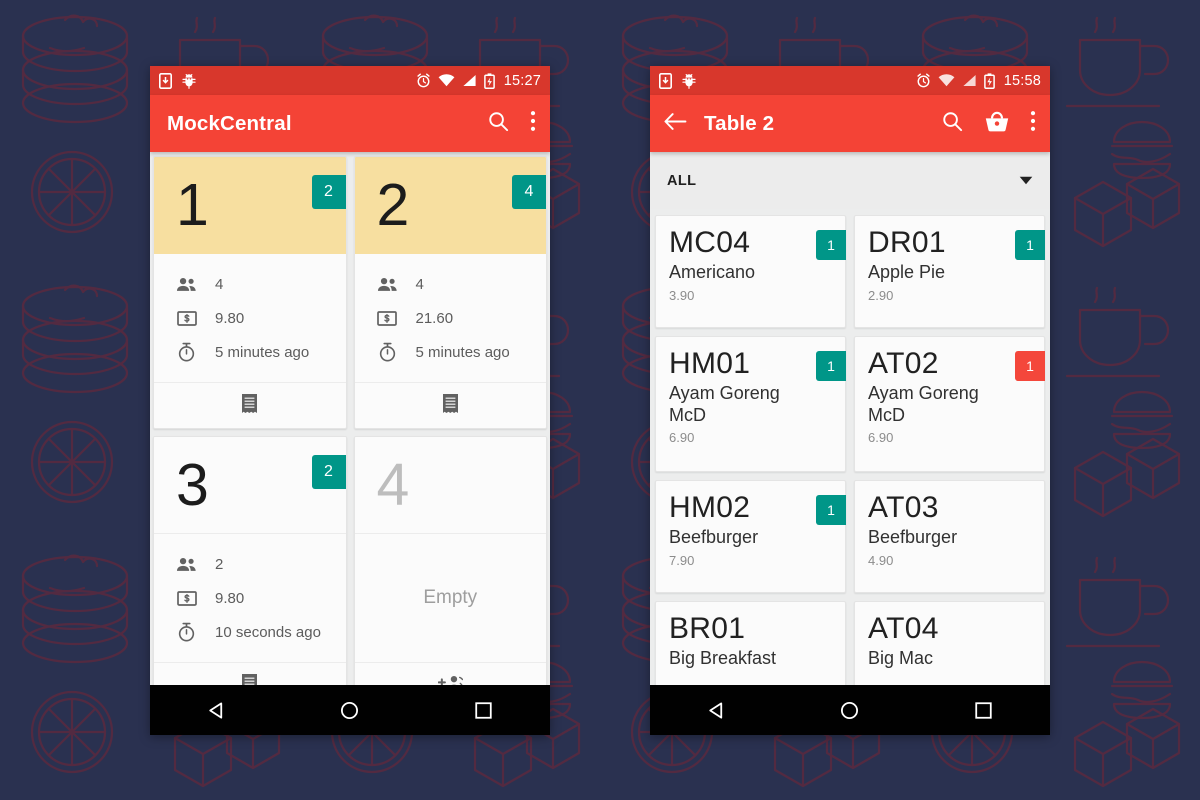  I want to click on status-bar-right: 15:58, so click(850, 80).